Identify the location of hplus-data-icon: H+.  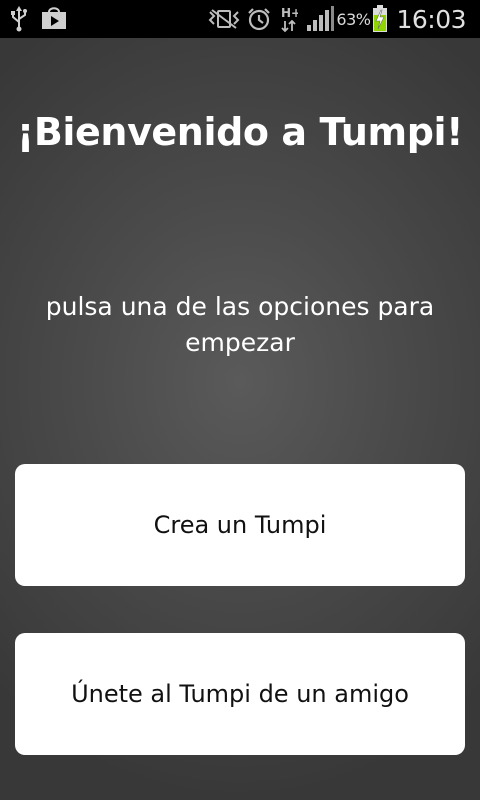
(289, 19).